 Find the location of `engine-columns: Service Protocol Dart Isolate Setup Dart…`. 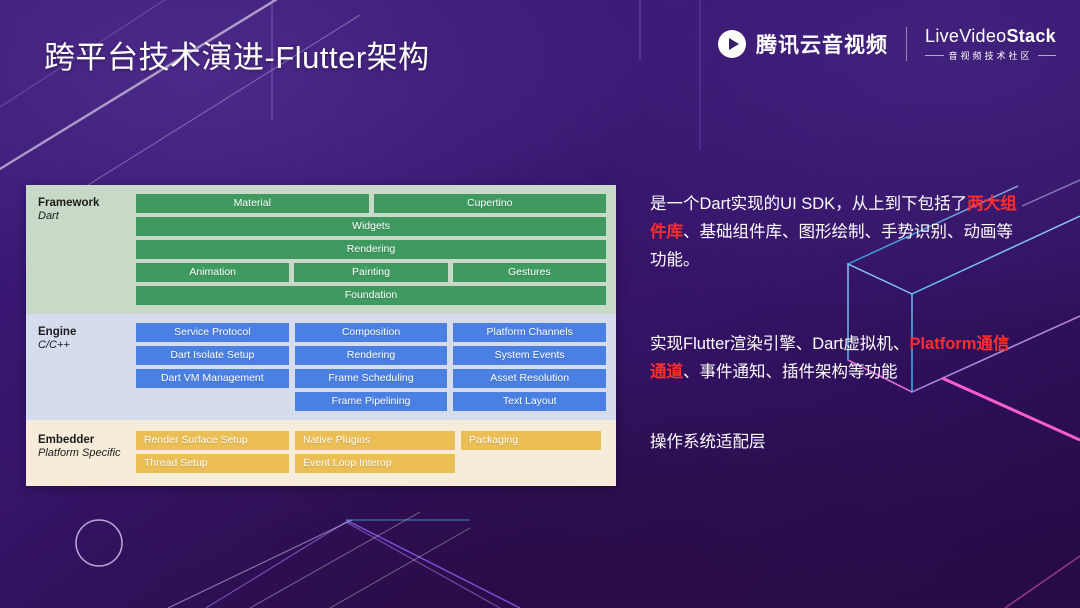

engine-columns: Service Protocol Dart Isolate Setup Dart… is located at coordinates (371, 367).